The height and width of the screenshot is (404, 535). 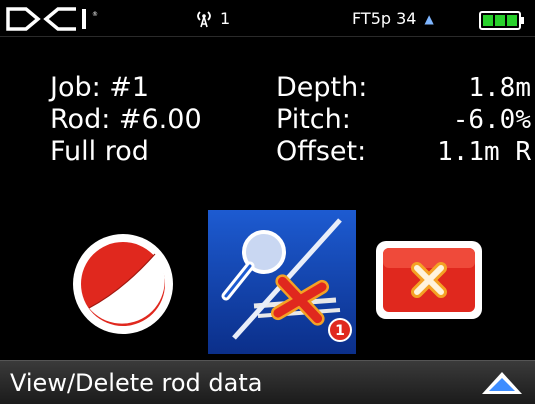 What do you see at coordinates (100, 87) in the screenshot?
I see `job-number: Job: #1` at bounding box center [100, 87].